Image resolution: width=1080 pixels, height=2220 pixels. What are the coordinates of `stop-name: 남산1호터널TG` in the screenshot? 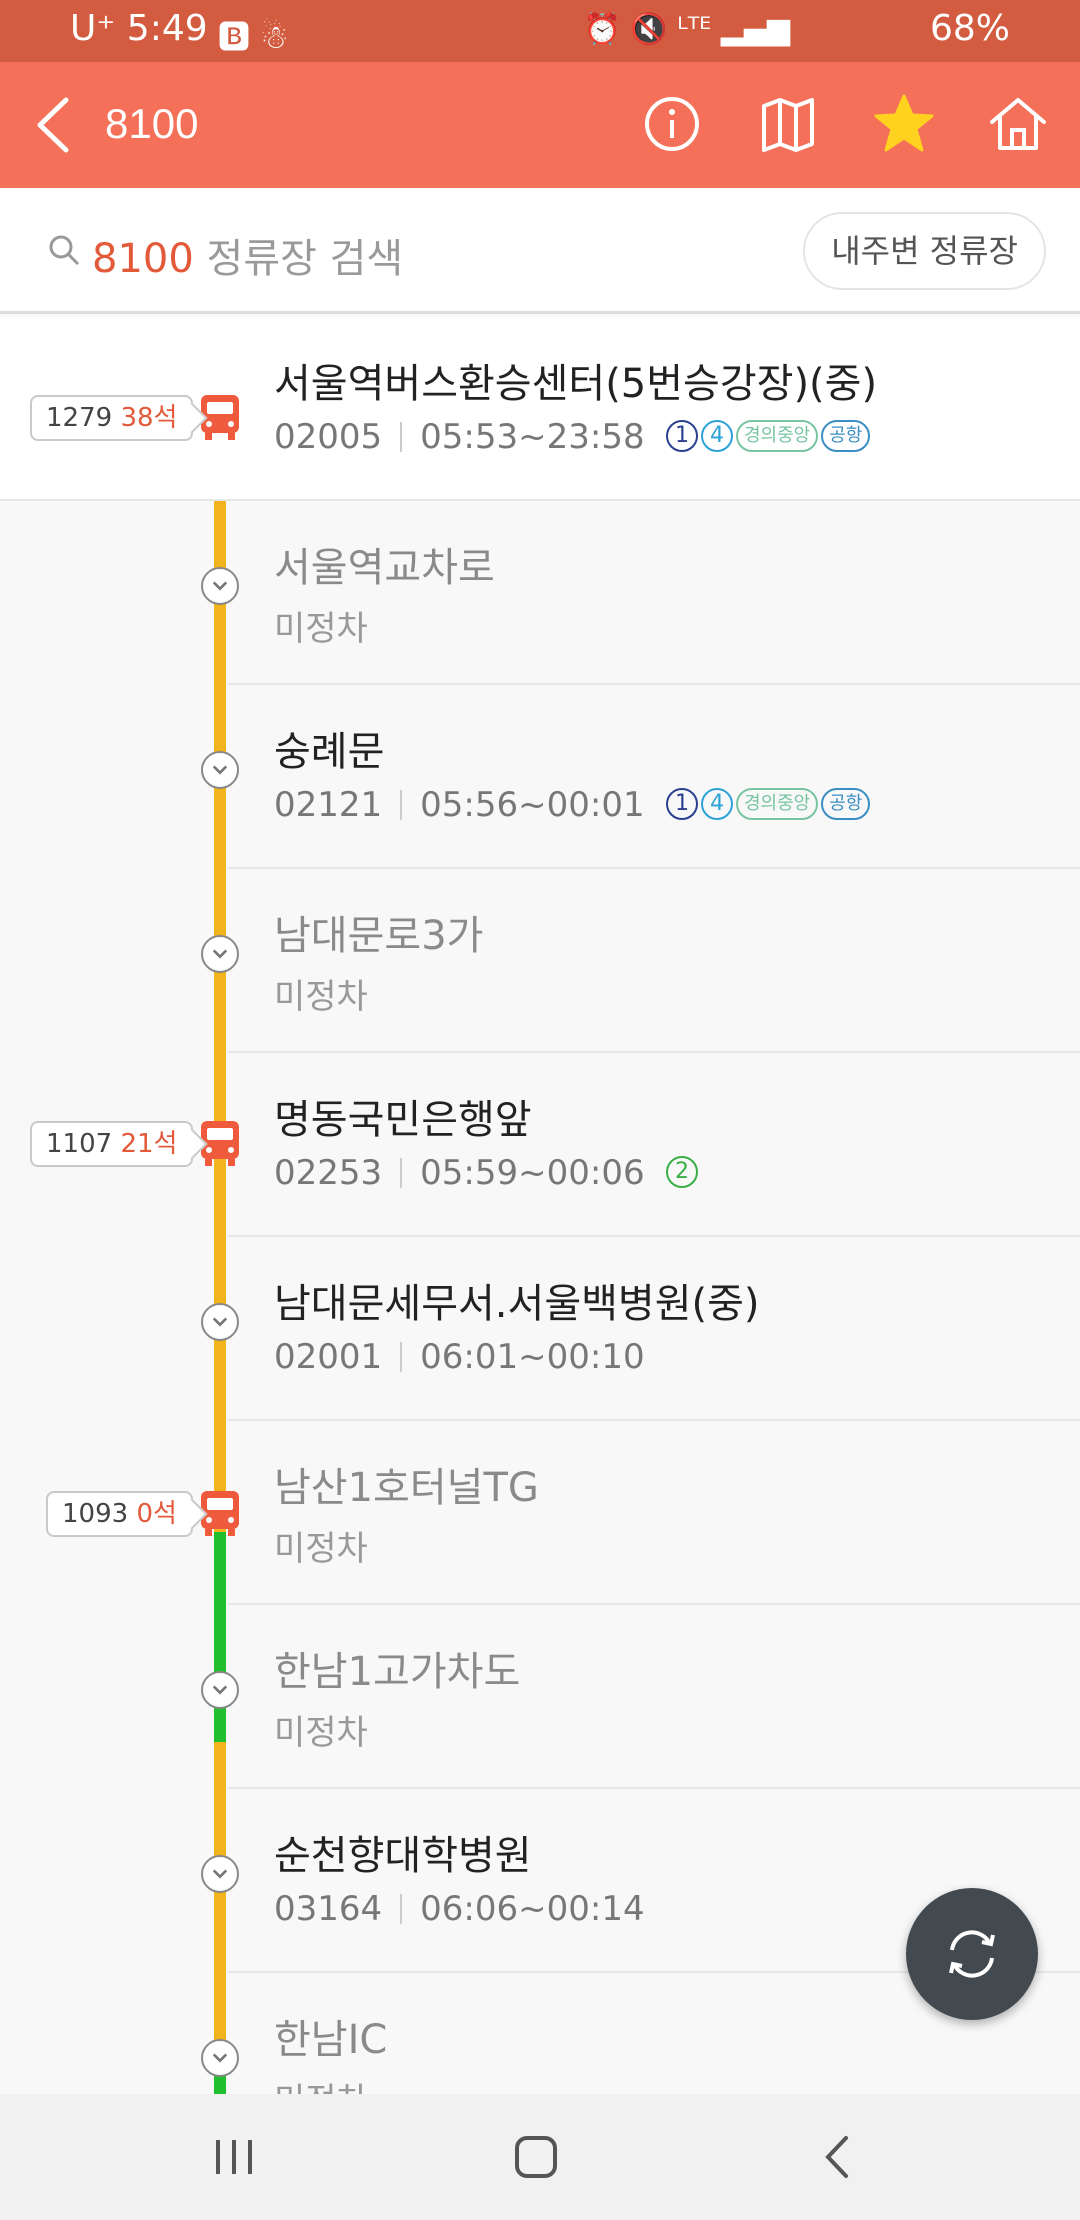 It's located at (406, 1488).